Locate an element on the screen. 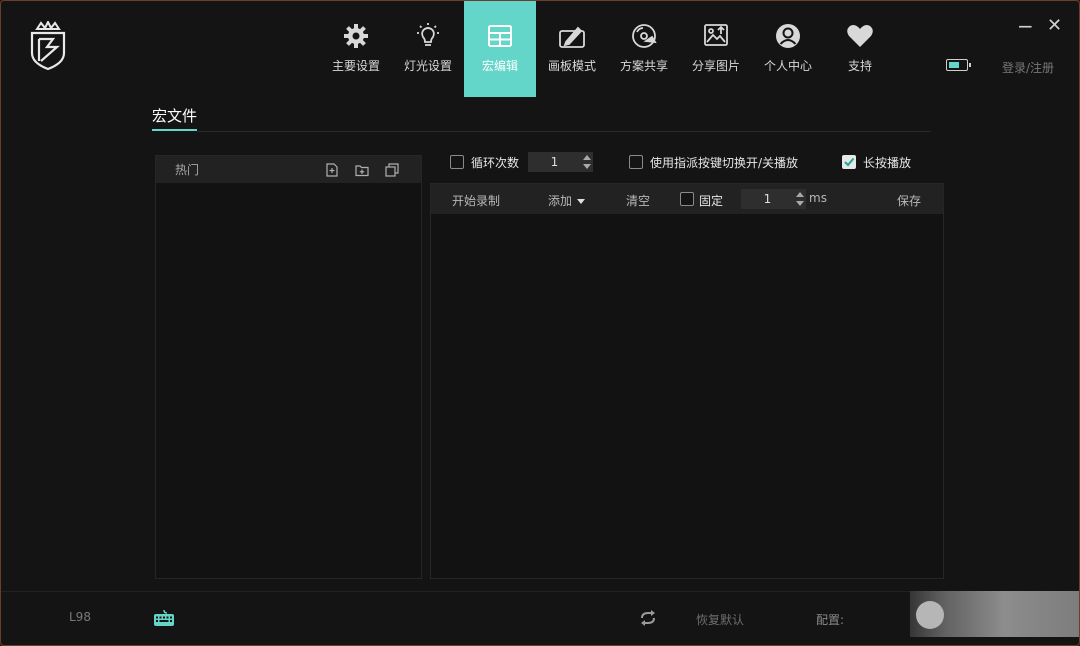 The width and height of the screenshot is (1080, 646). nav-share-image: 分享图片 is located at coordinates (716, 49).